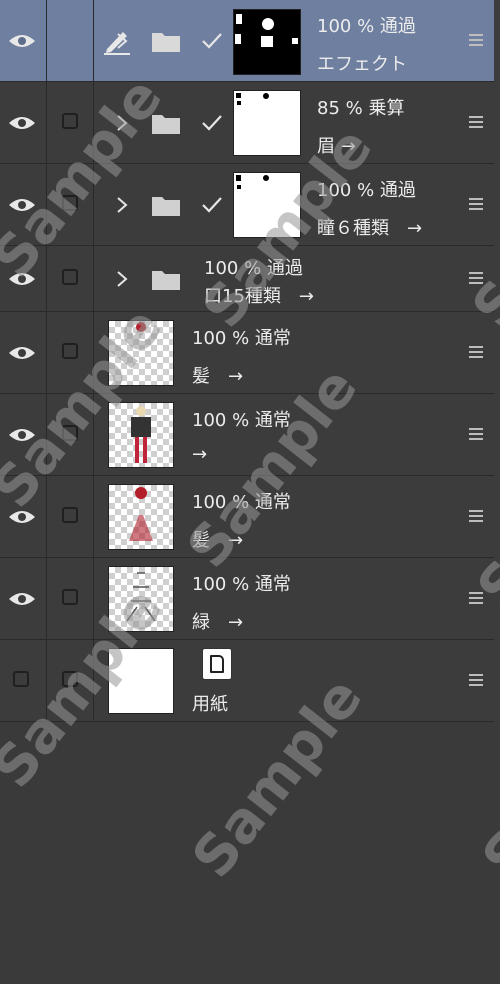 This screenshot has width=500, height=984. I want to click on layer-row-eyebrow: 85 % 乗算 眉 →, so click(247, 123).